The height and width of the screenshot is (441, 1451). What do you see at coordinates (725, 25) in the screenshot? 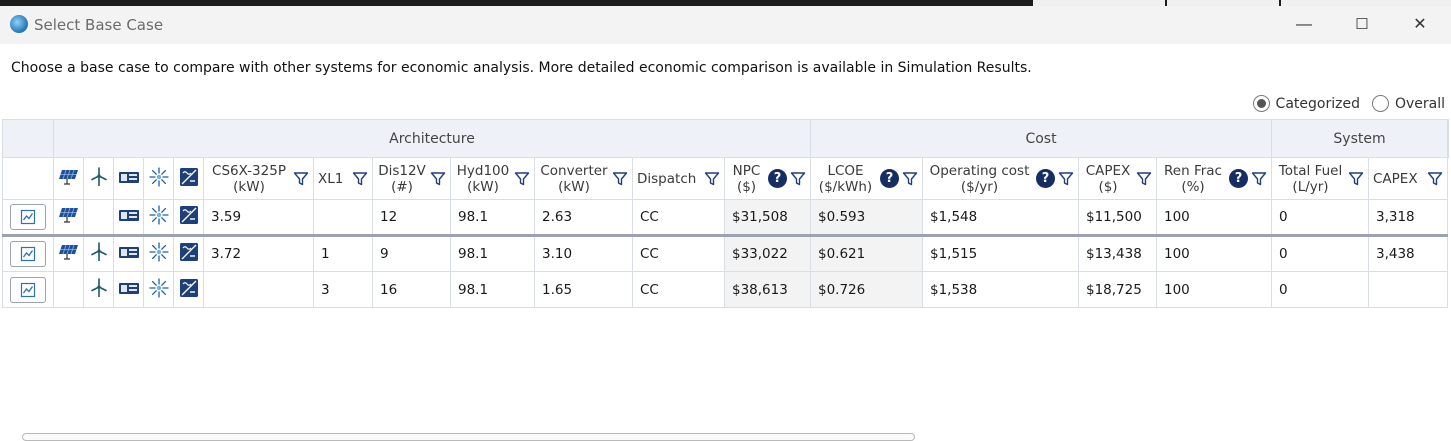
I see `title-bar: Select Base Case — ☐ ✕` at bounding box center [725, 25].